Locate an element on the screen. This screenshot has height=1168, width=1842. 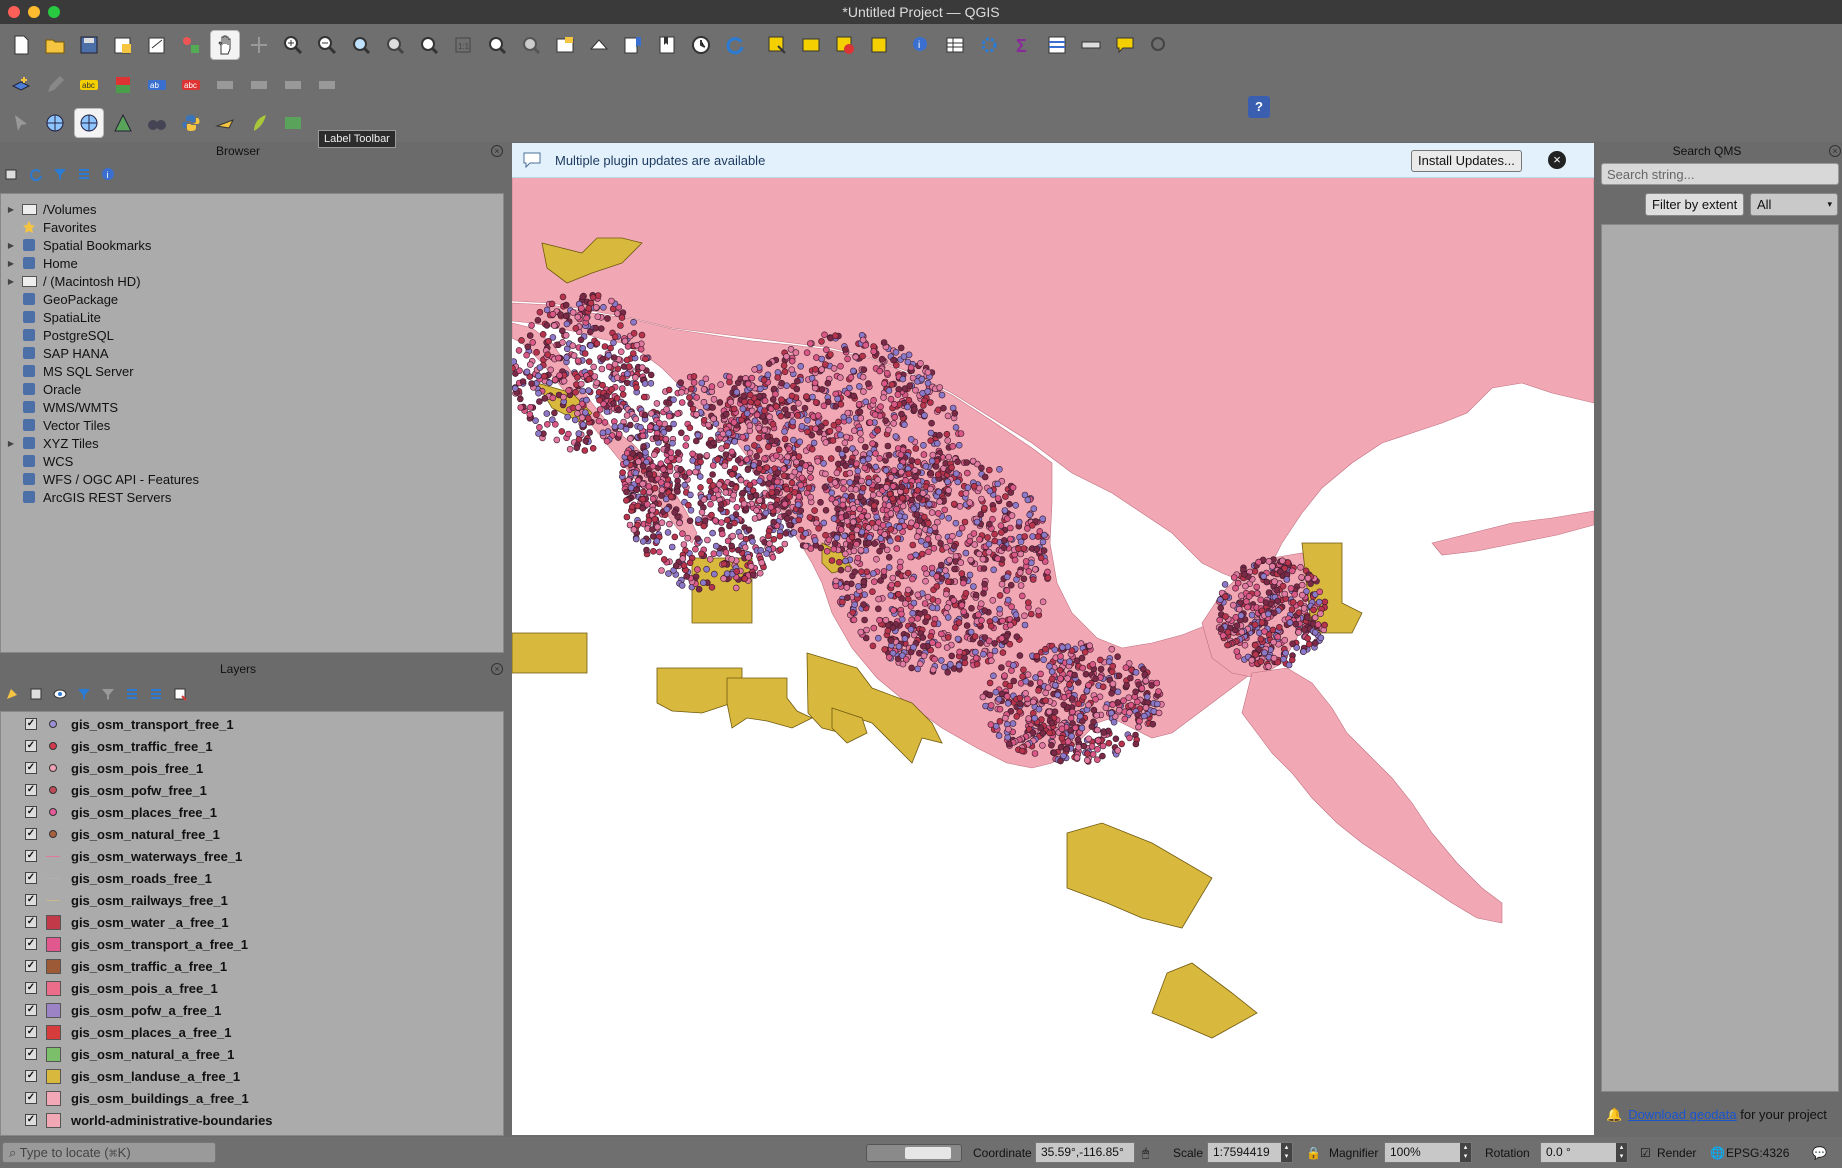
layer-row: ✓ gis_osm_roads_free_1 is located at coordinates (106, 878).